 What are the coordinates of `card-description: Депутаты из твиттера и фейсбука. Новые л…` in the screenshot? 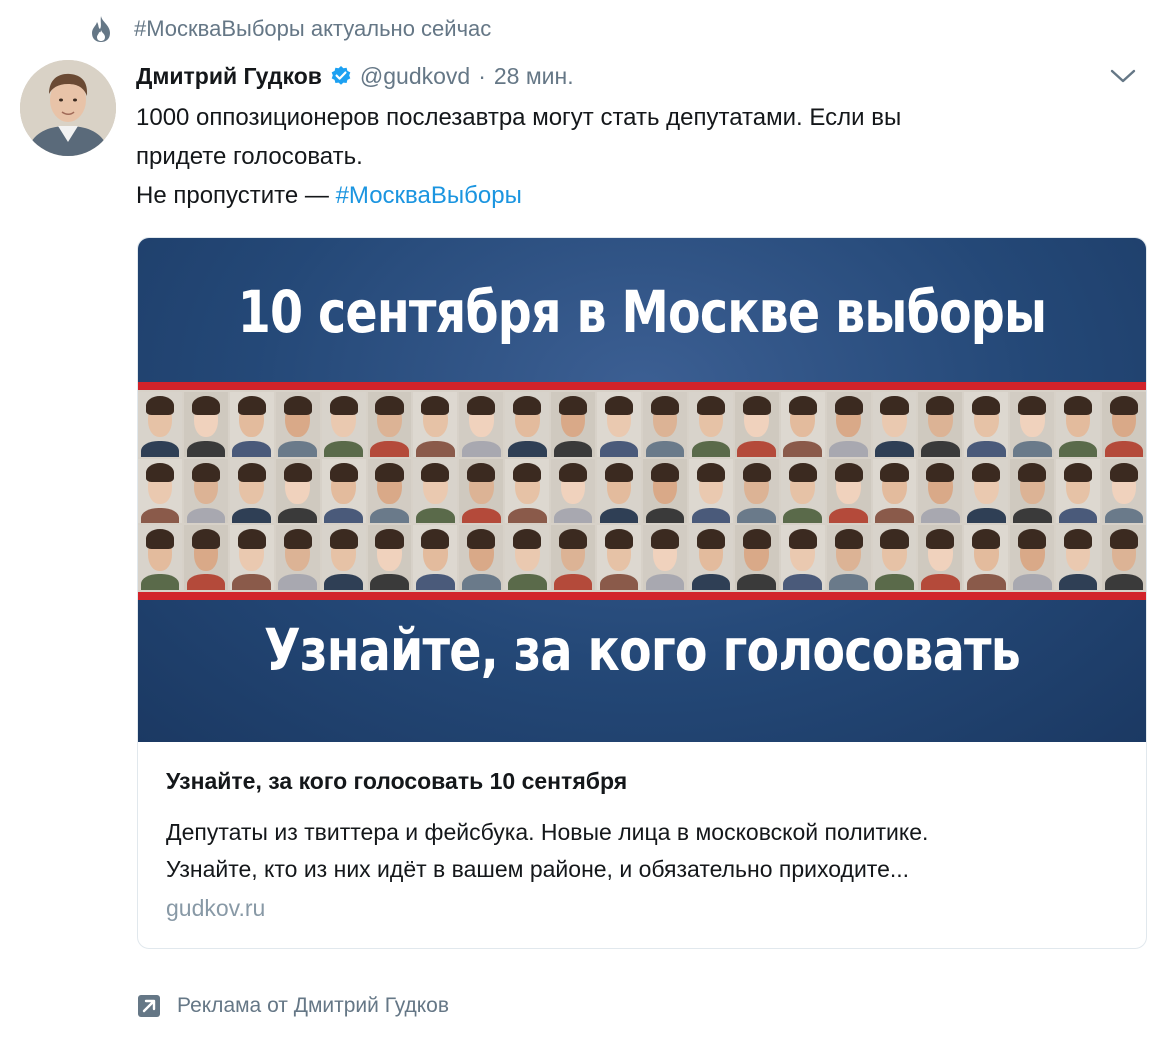 It's located at (646, 851).